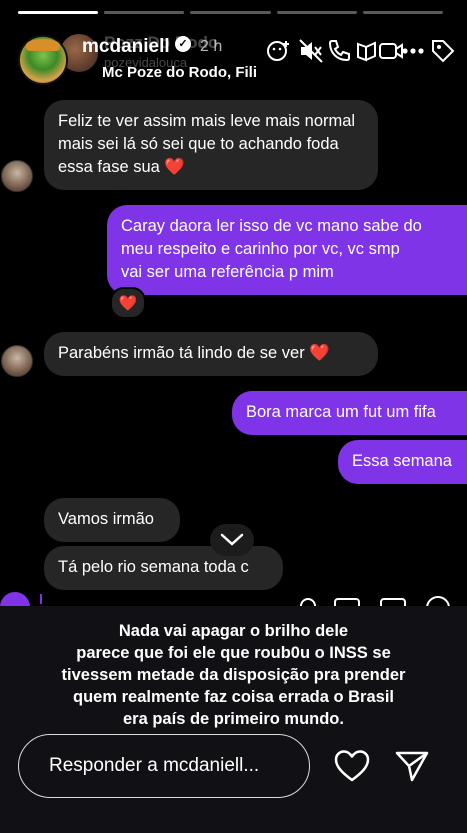 The height and width of the screenshot is (833, 467). I want to click on verified-badge-icon: ✓, so click(183, 44).